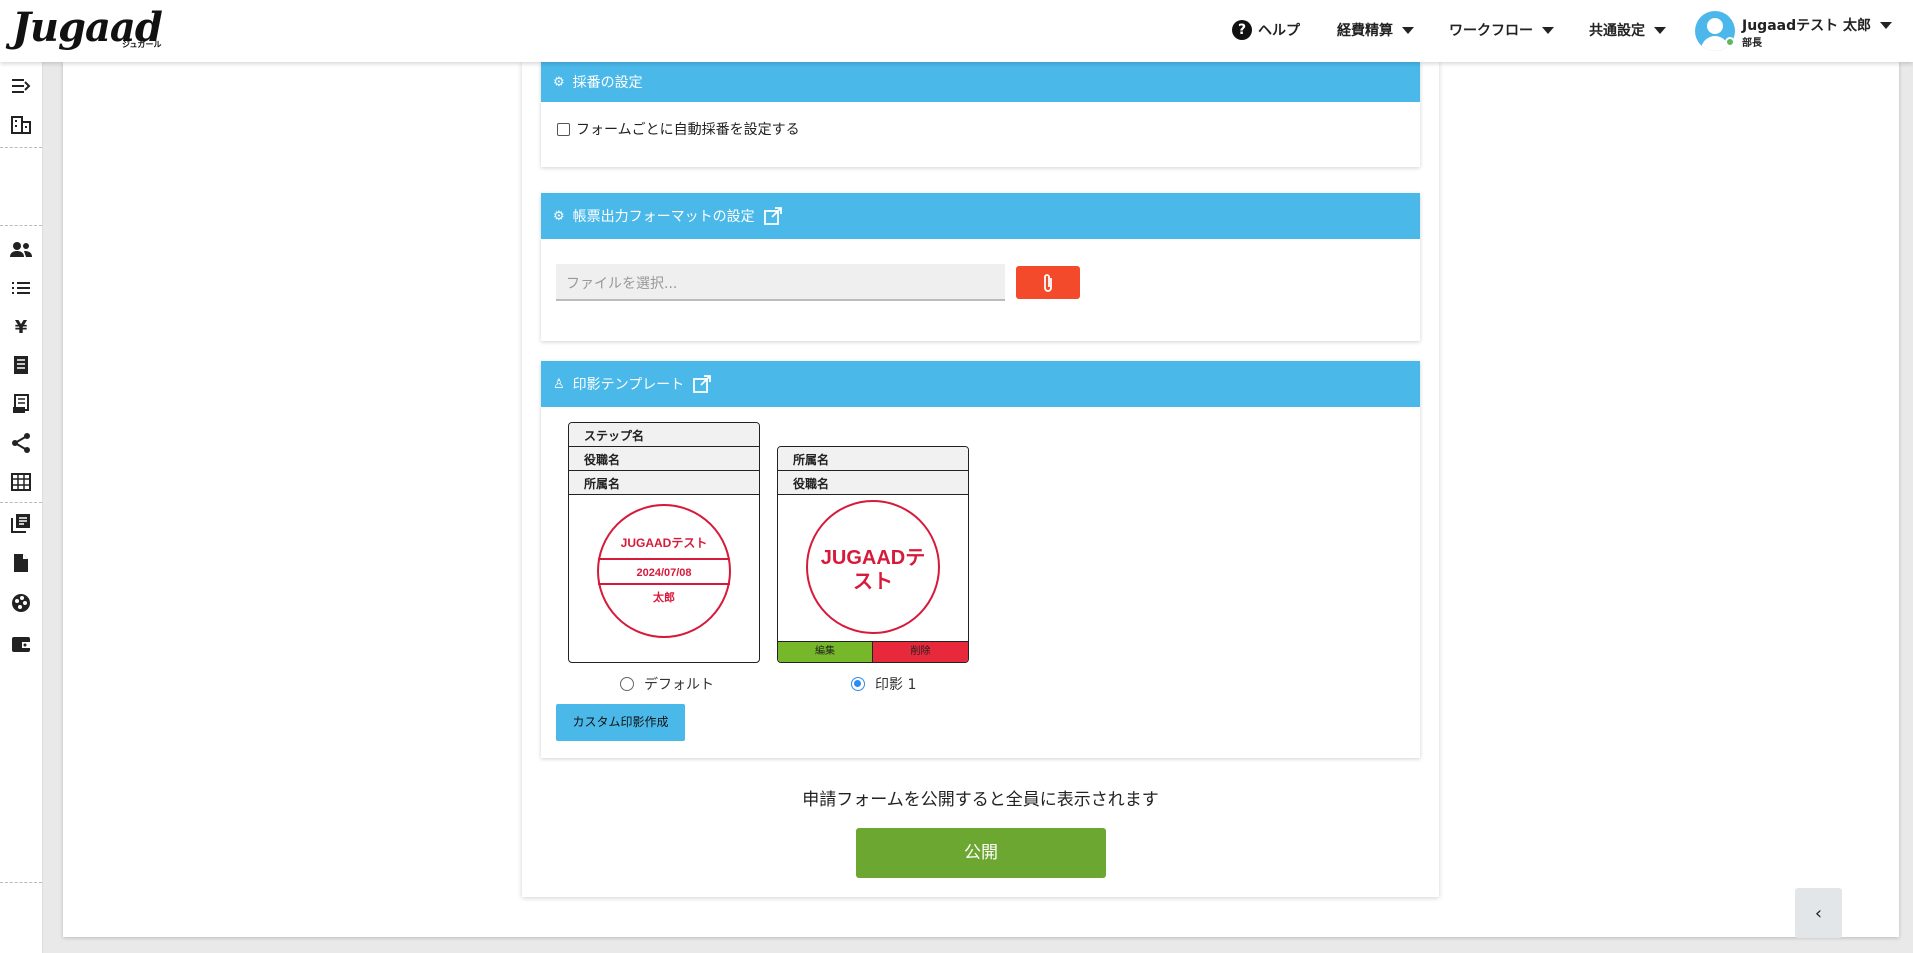 The width and height of the screenshot is (1913, 953). I want to click on users-icon, so click(21, 249).